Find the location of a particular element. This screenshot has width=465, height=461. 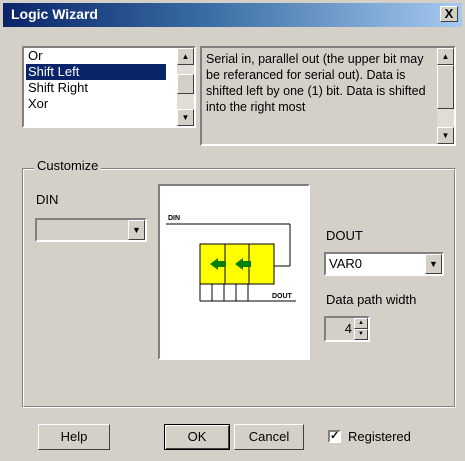

list-item-shift-left: Shift Left is located at coordinates (96, 72).